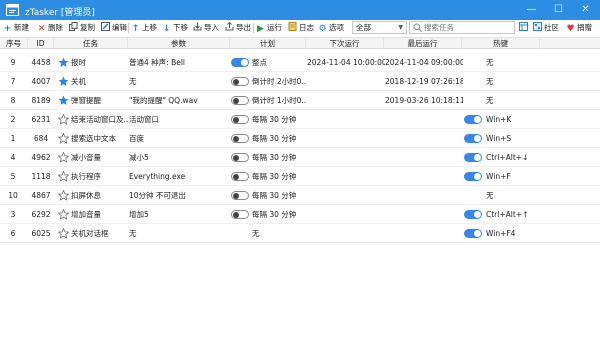 The height and width of the screenshot is (357, 600). Describe the element at coordinates (331, 28) in the screenshot. I see `options-button: ⚙ 选项` at that location.